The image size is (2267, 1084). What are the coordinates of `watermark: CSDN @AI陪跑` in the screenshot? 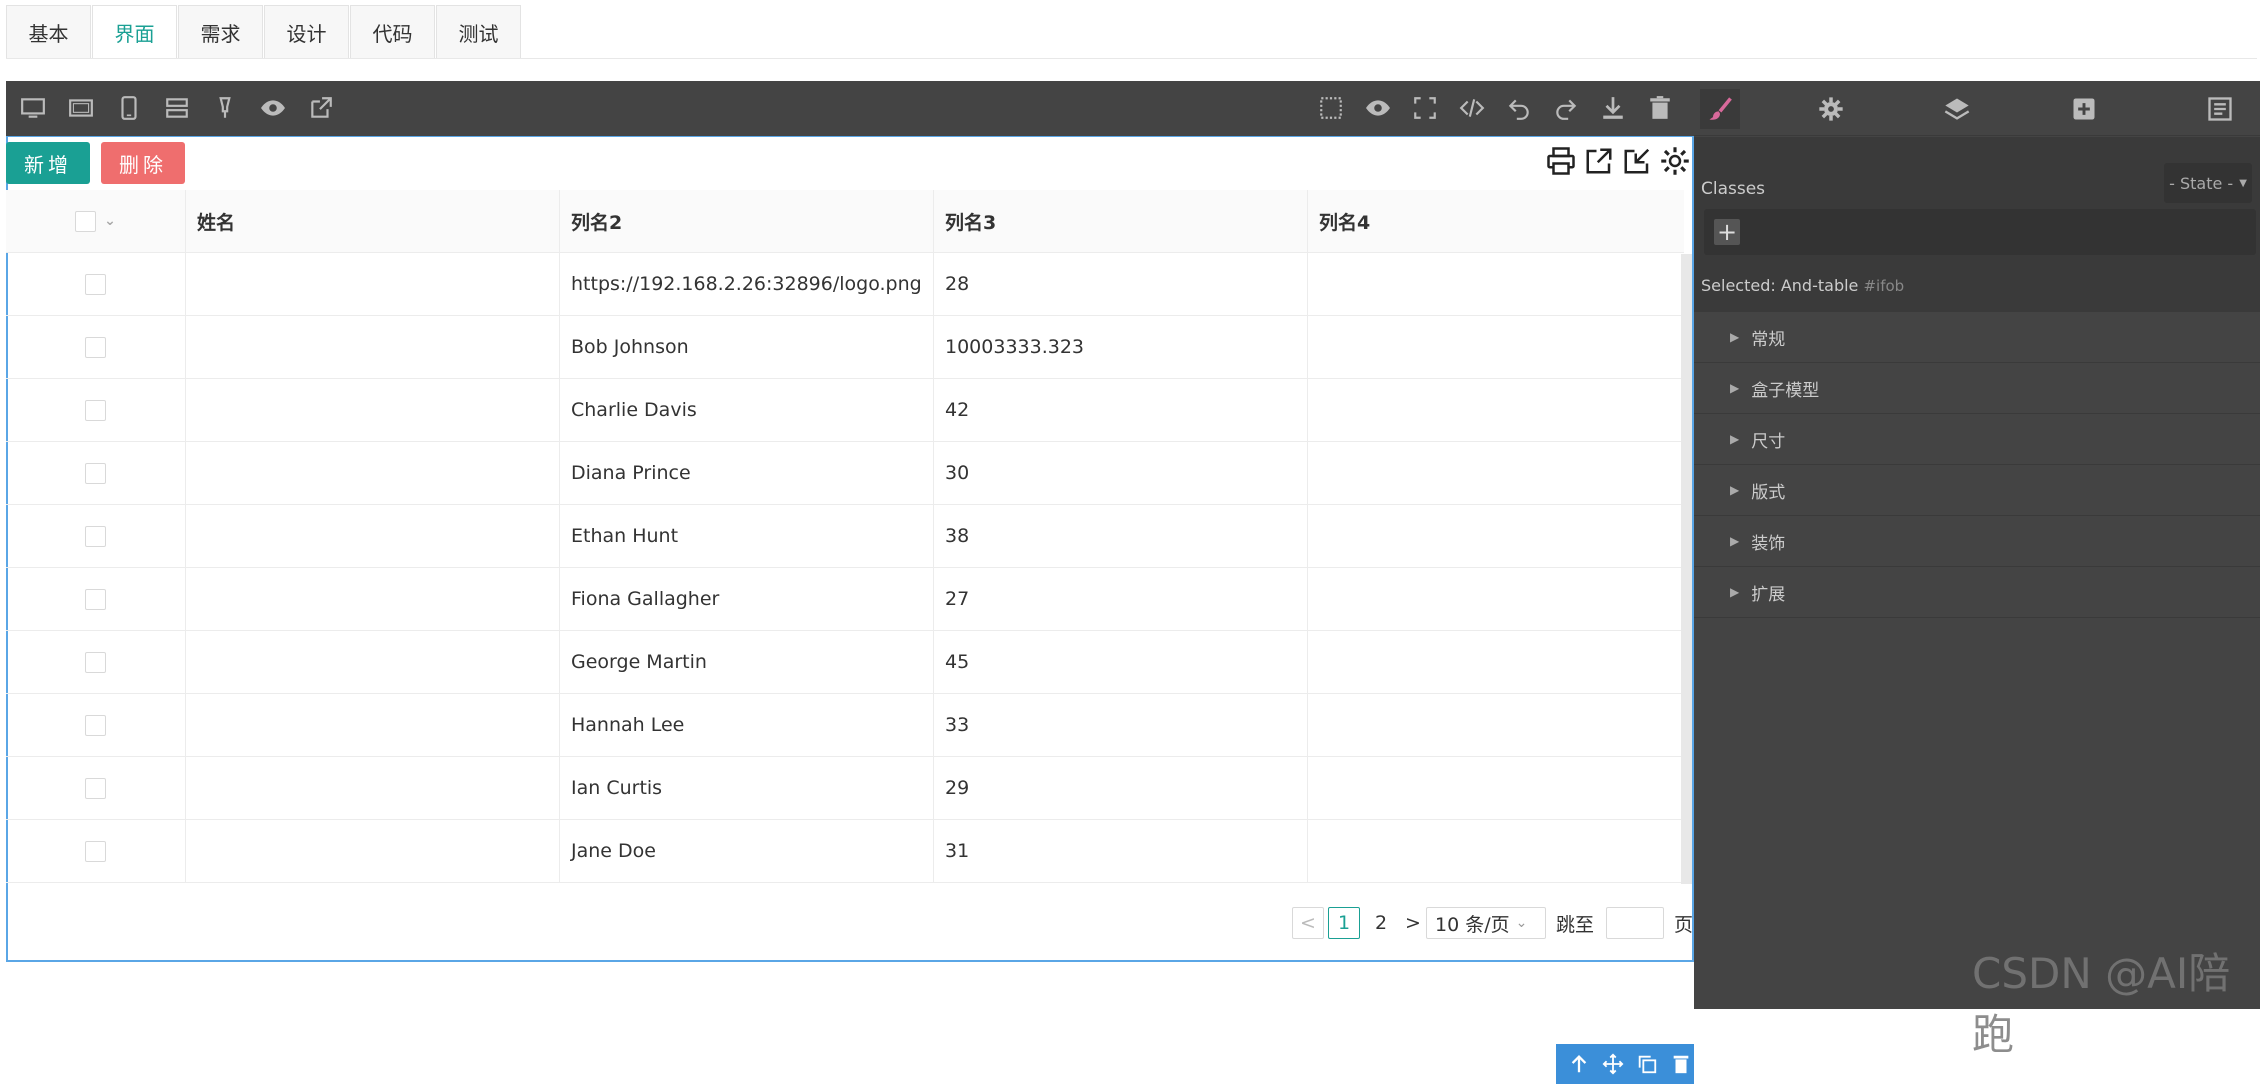 It's located at (2101, 1004).